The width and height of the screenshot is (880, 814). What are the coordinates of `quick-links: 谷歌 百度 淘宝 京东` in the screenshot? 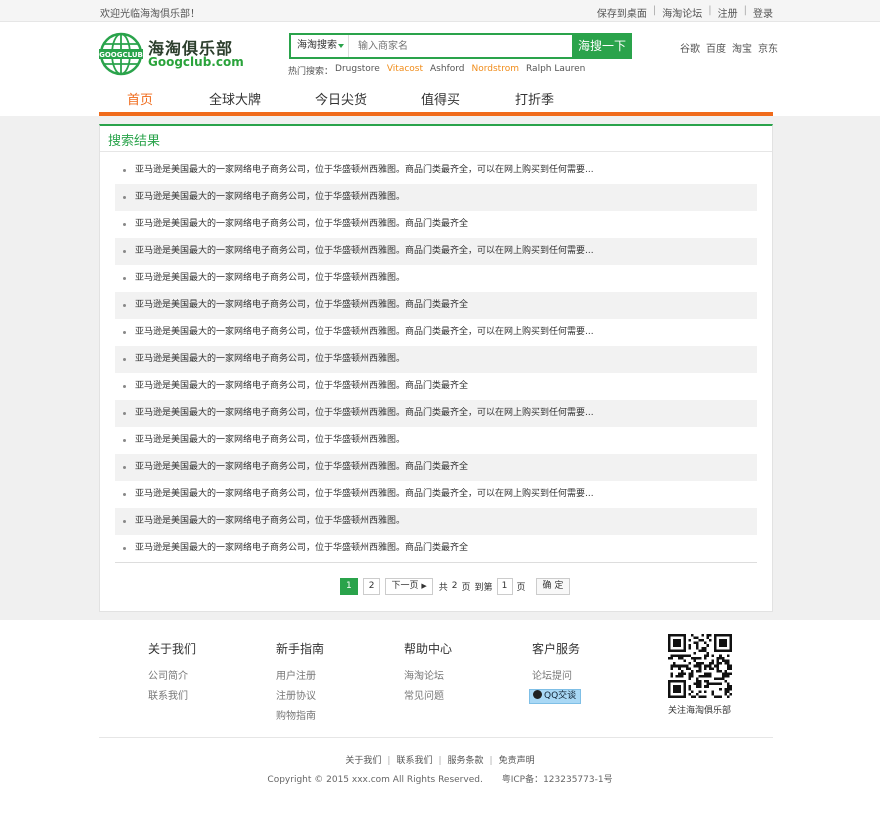 It's located at (729, 47).